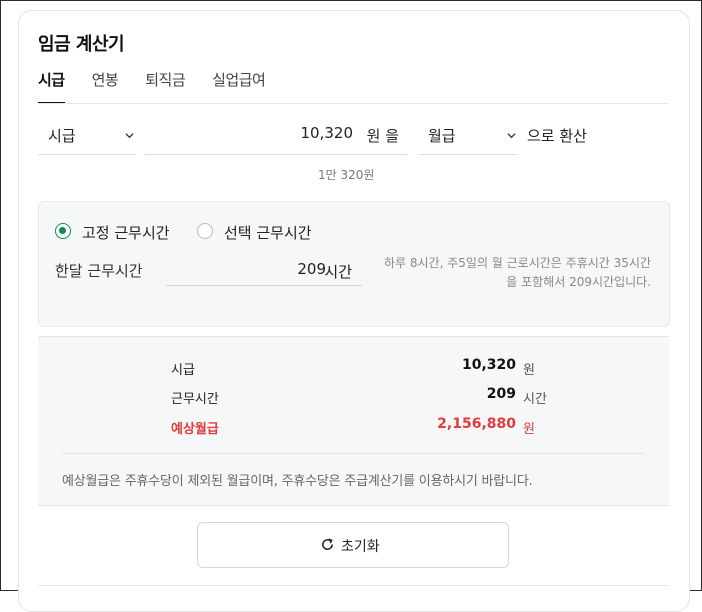 This screenshot has height=612, width=702. What do you see at coordinates (535, 399) in the screenshot?
I see `result-hours-unit: 시간` at bounding box center [535, 399].